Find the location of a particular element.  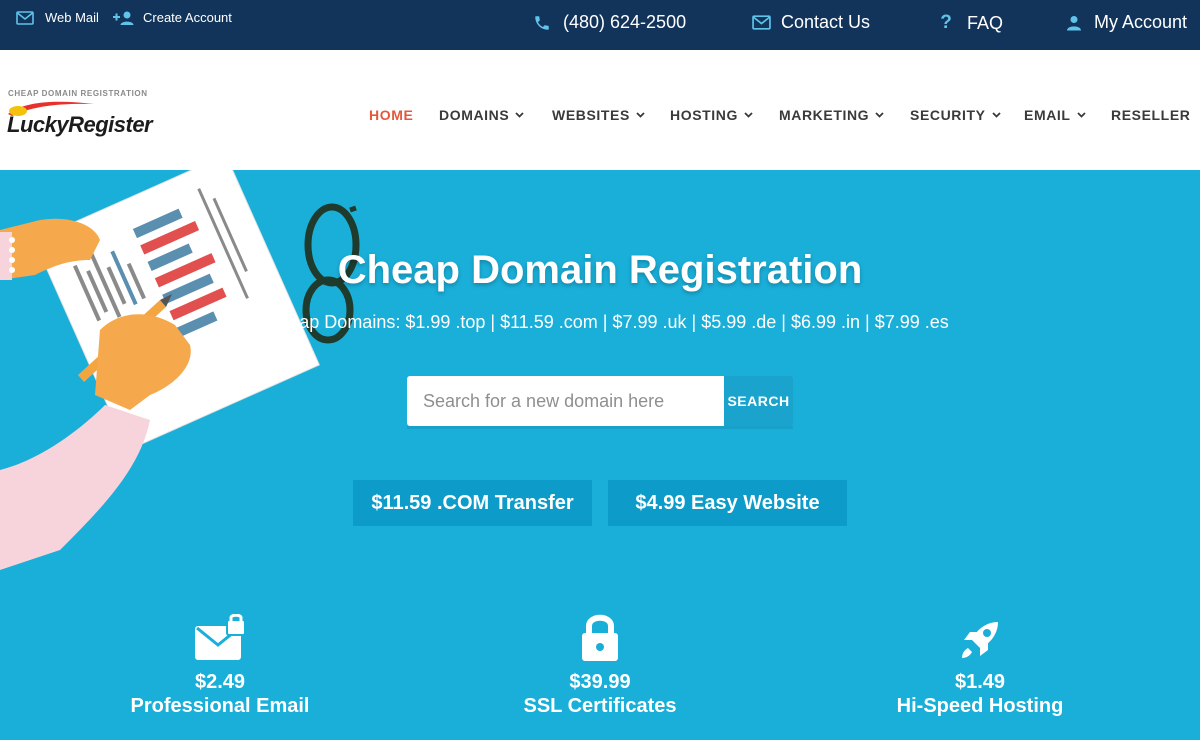

nav-marketing-label: MARKETING is located at coordinates (824, 115).